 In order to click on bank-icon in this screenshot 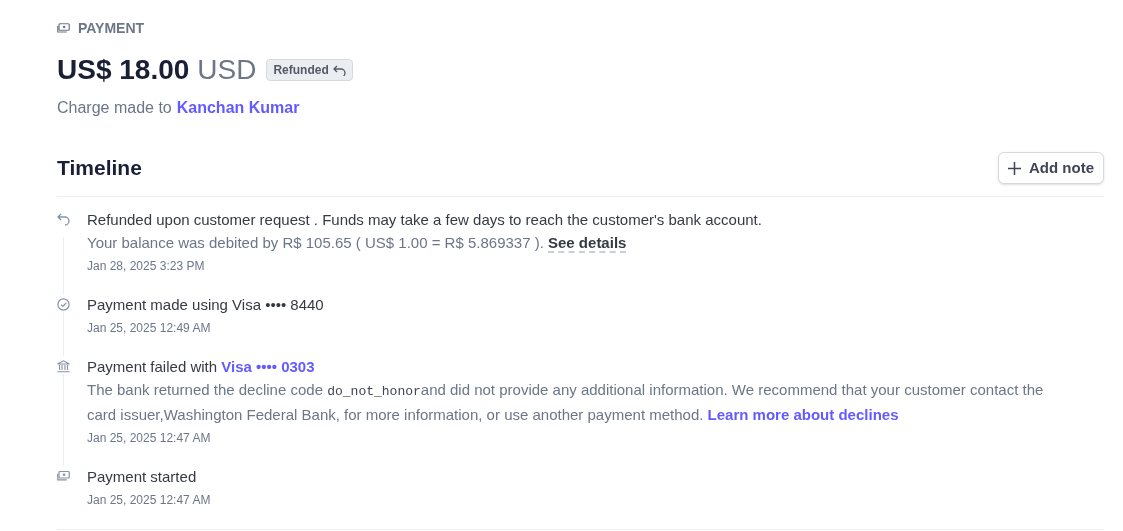, I will do `click(63, 366)`.